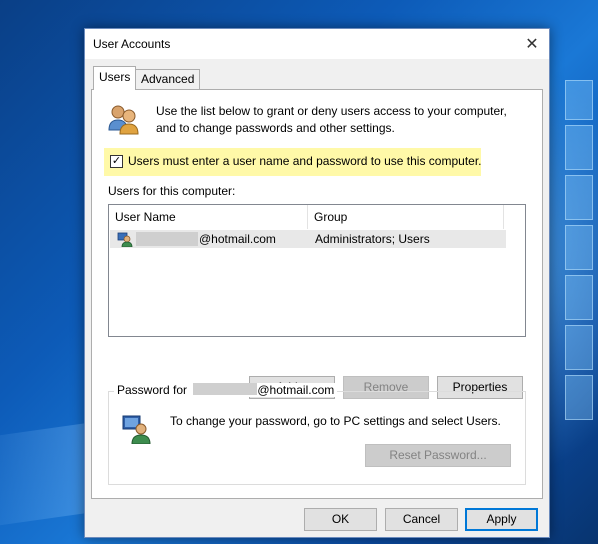 The height and width of the screenshot is (544, 598). Describe the element at coordinates (406, 217) in the screenshot. I see `column-header-group: Group` at that location.